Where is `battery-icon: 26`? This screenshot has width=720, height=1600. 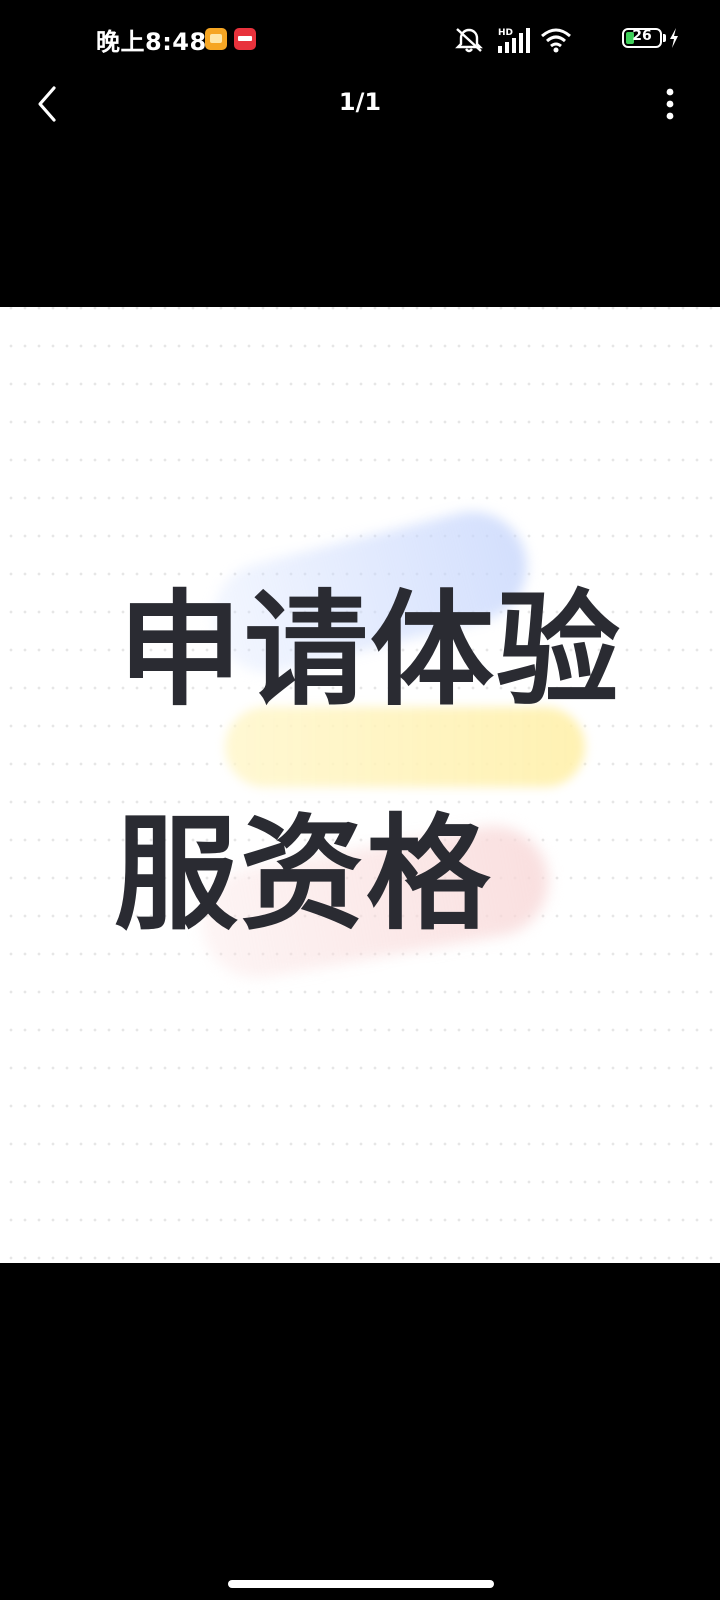
battery-icon: 26 is located at coordinates (642, 38).